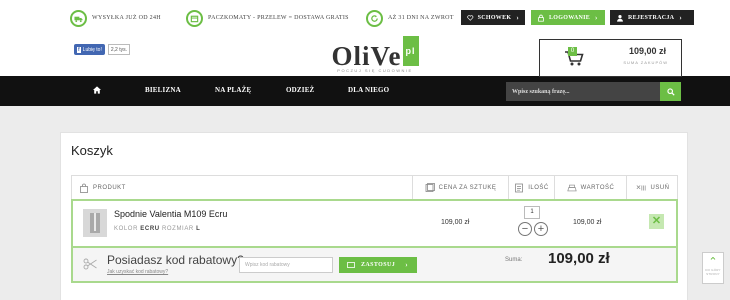 The height and width of the screenshot is (300, 730). I want to click on refresh-icon, so click(374, 18).